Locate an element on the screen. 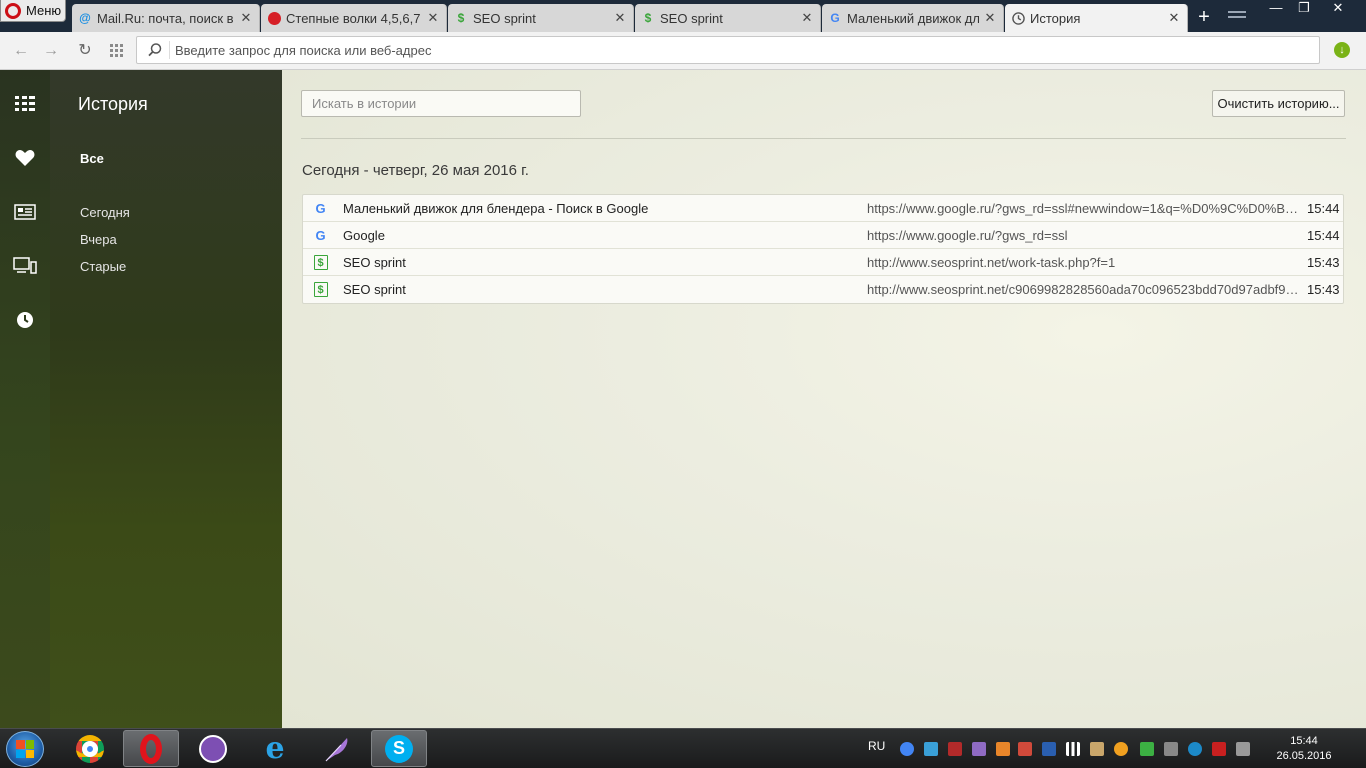 The image size is (1366, 768). history-title: Google is located at coordinates (593, 235).